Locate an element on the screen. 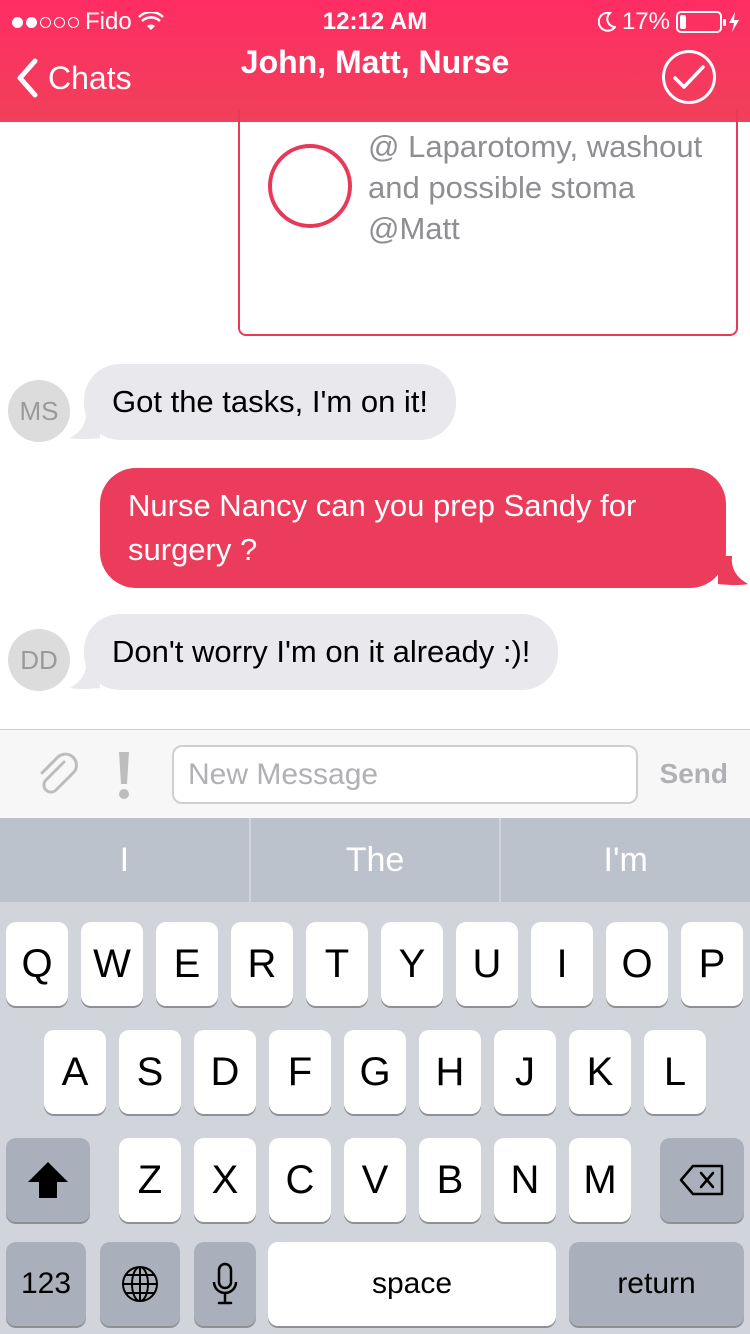  checkmark-icon is located at coordinates (689, 77).